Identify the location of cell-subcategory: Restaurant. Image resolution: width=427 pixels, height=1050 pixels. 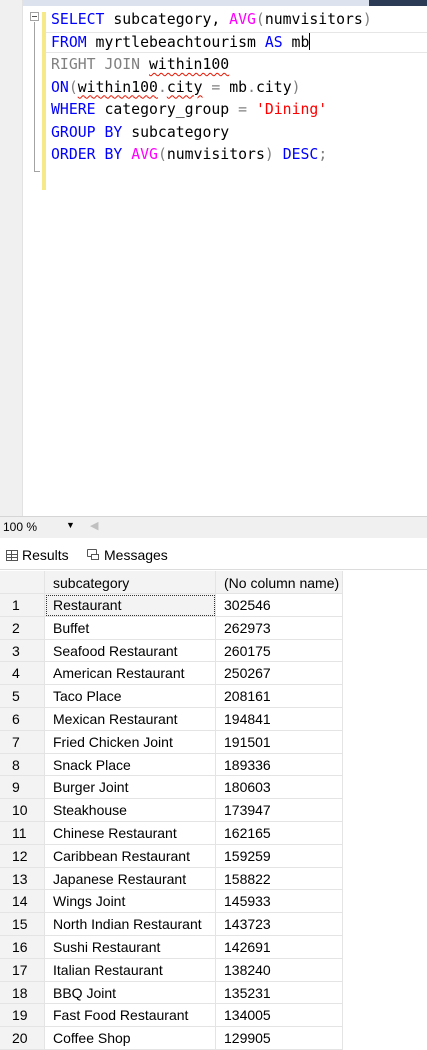
(130, 605).